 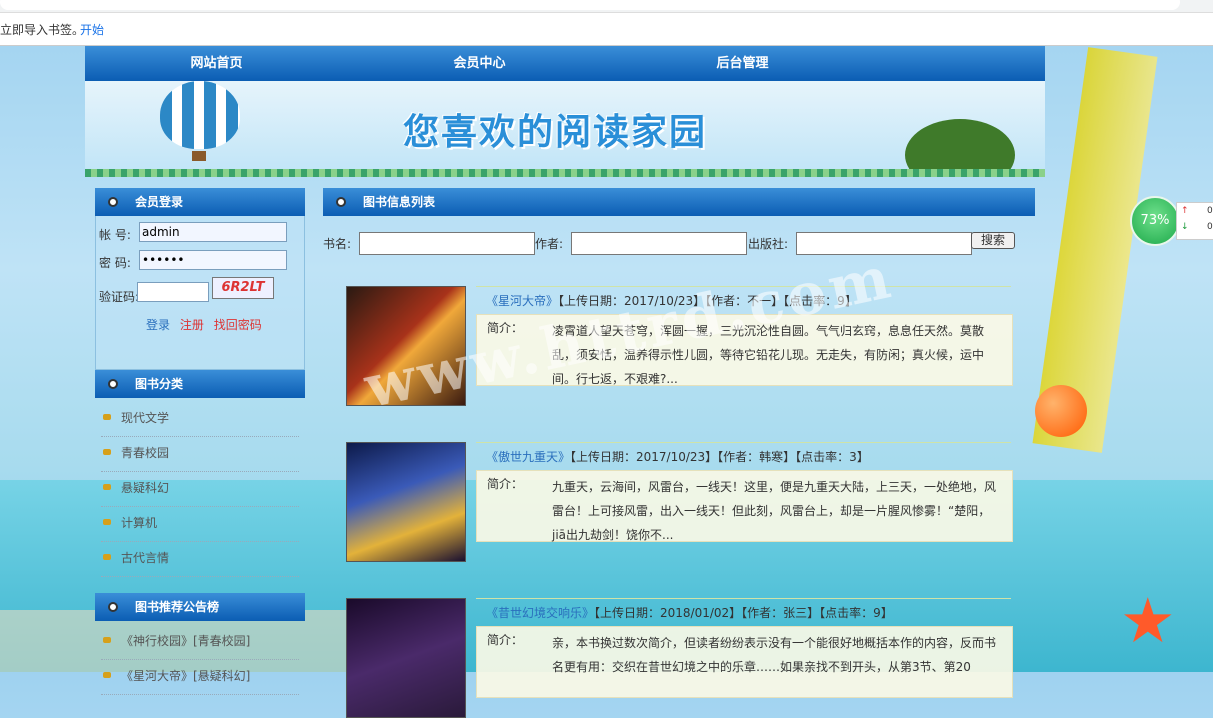 I want to click on category-panel-title: 图书分类, so click(x=200, y=384).